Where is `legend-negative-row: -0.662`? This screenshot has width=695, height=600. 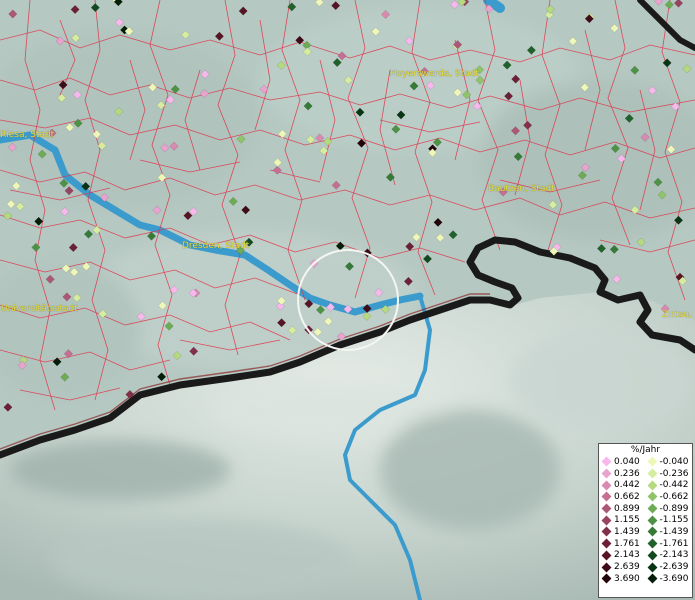 legend-negative-row: -0.662 is located at coordinates (670, 497).